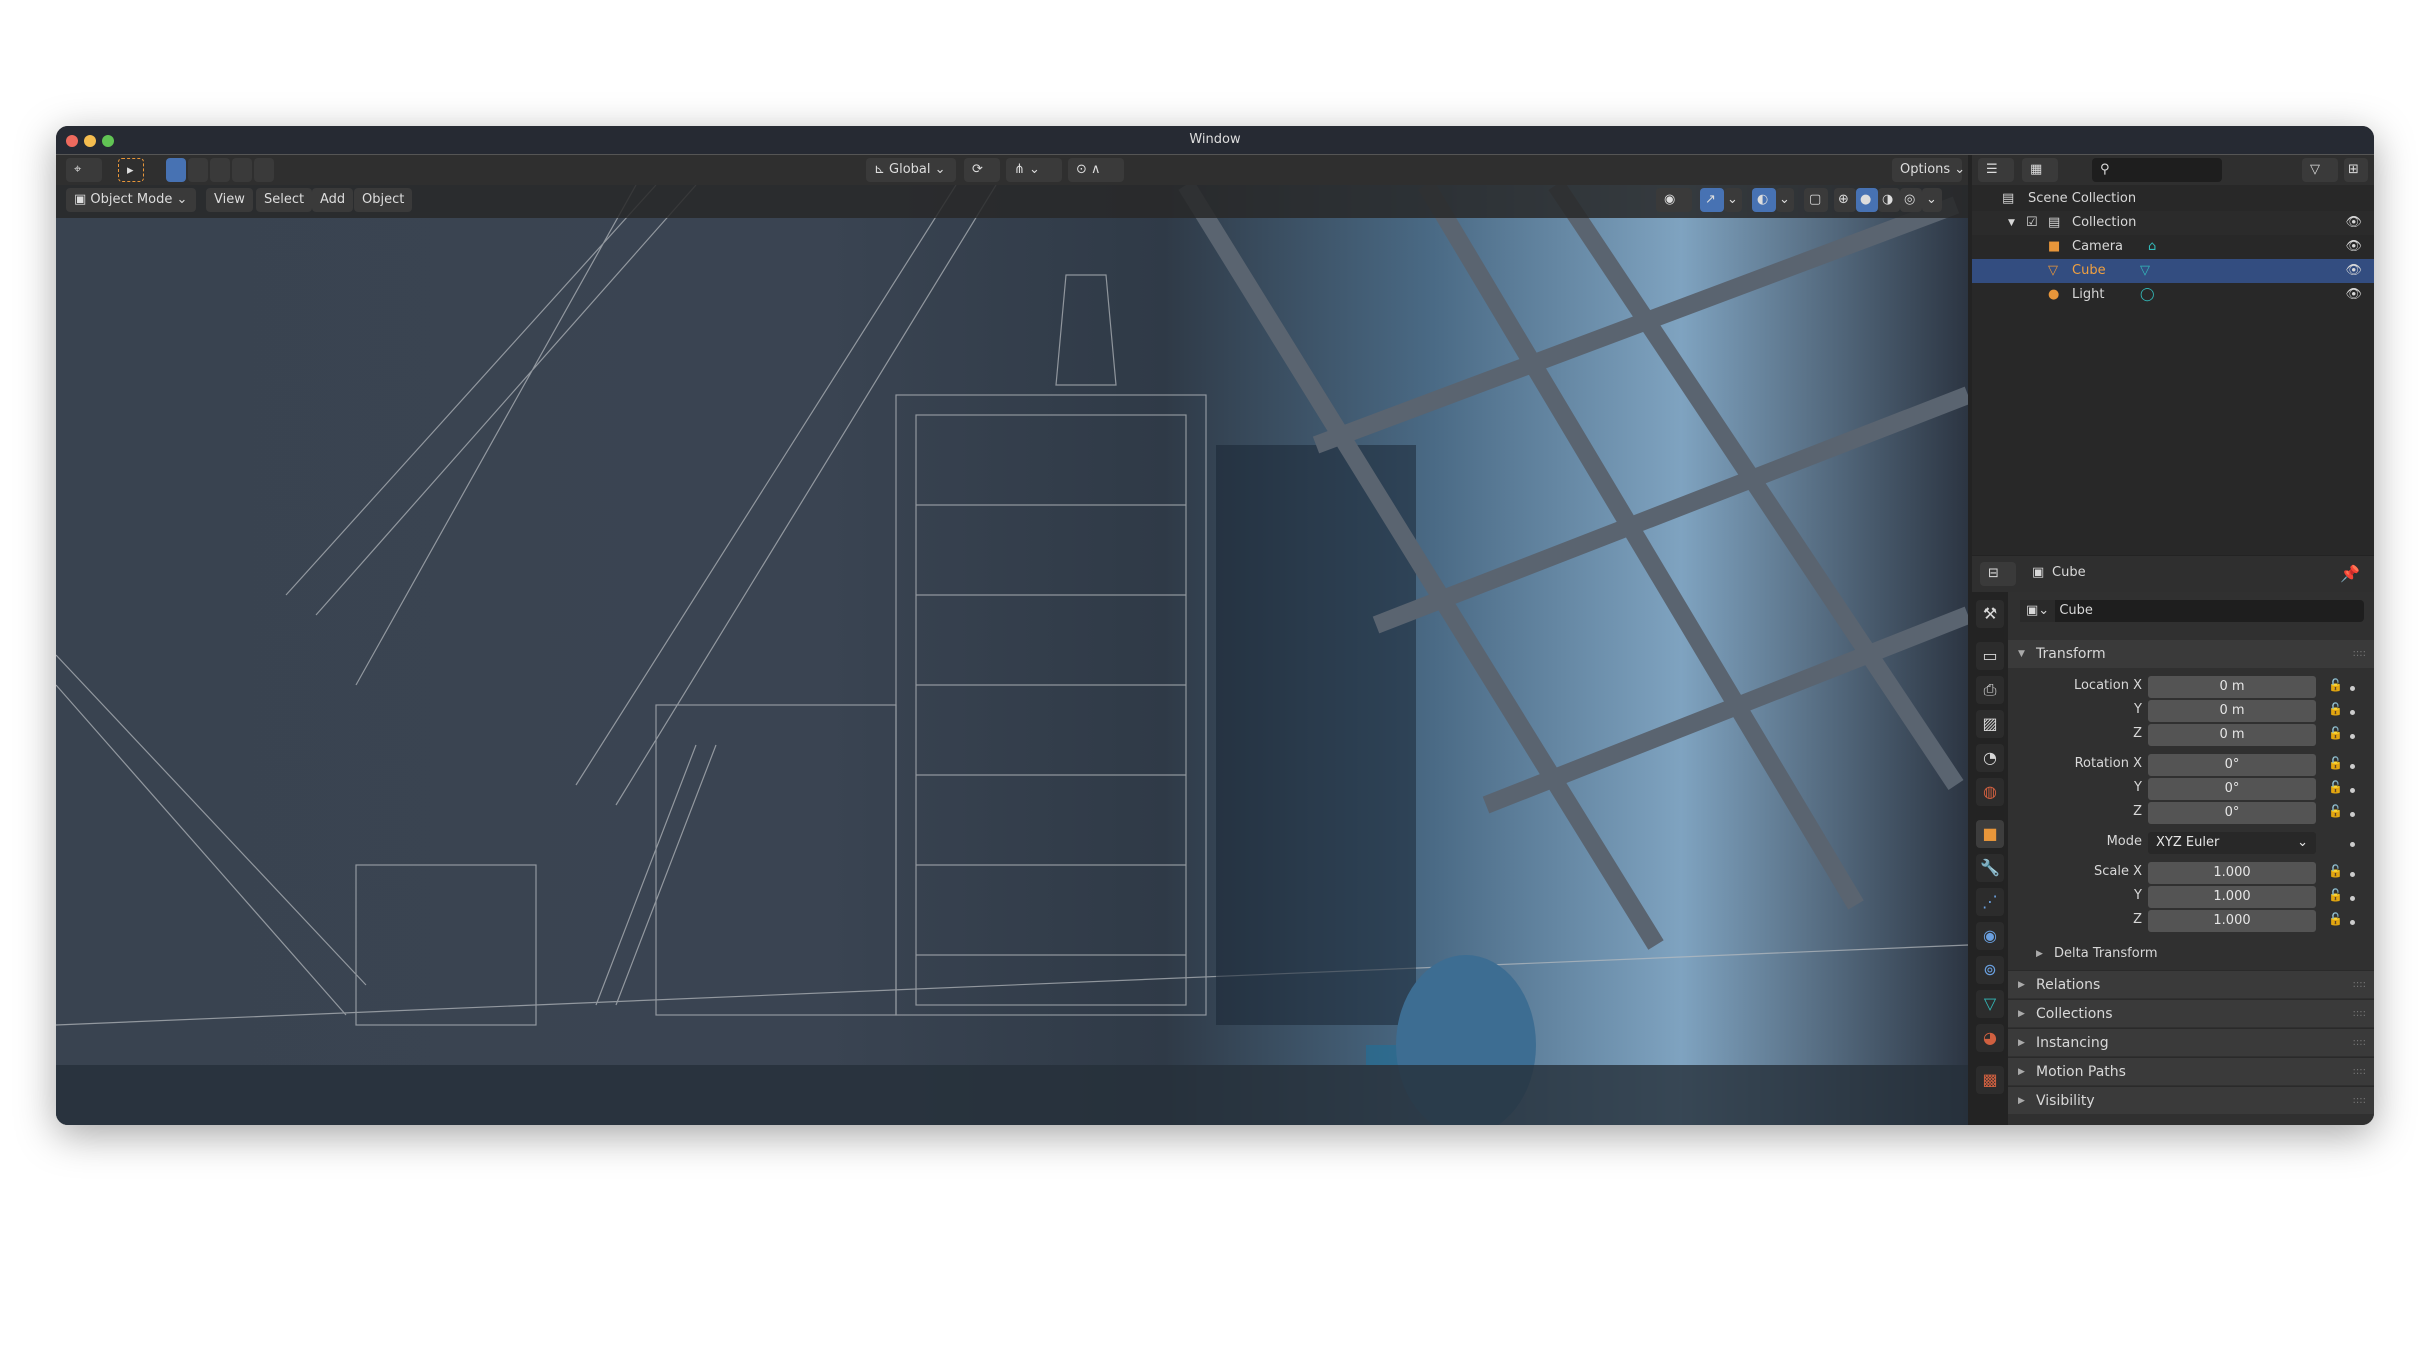 The height and width of the screenshot is (1371, 2430). What do you see at coordinates (2032, 223) in the screenshot?
I see `checkbox-icon: ☑` at bounding box center [2032, 223].